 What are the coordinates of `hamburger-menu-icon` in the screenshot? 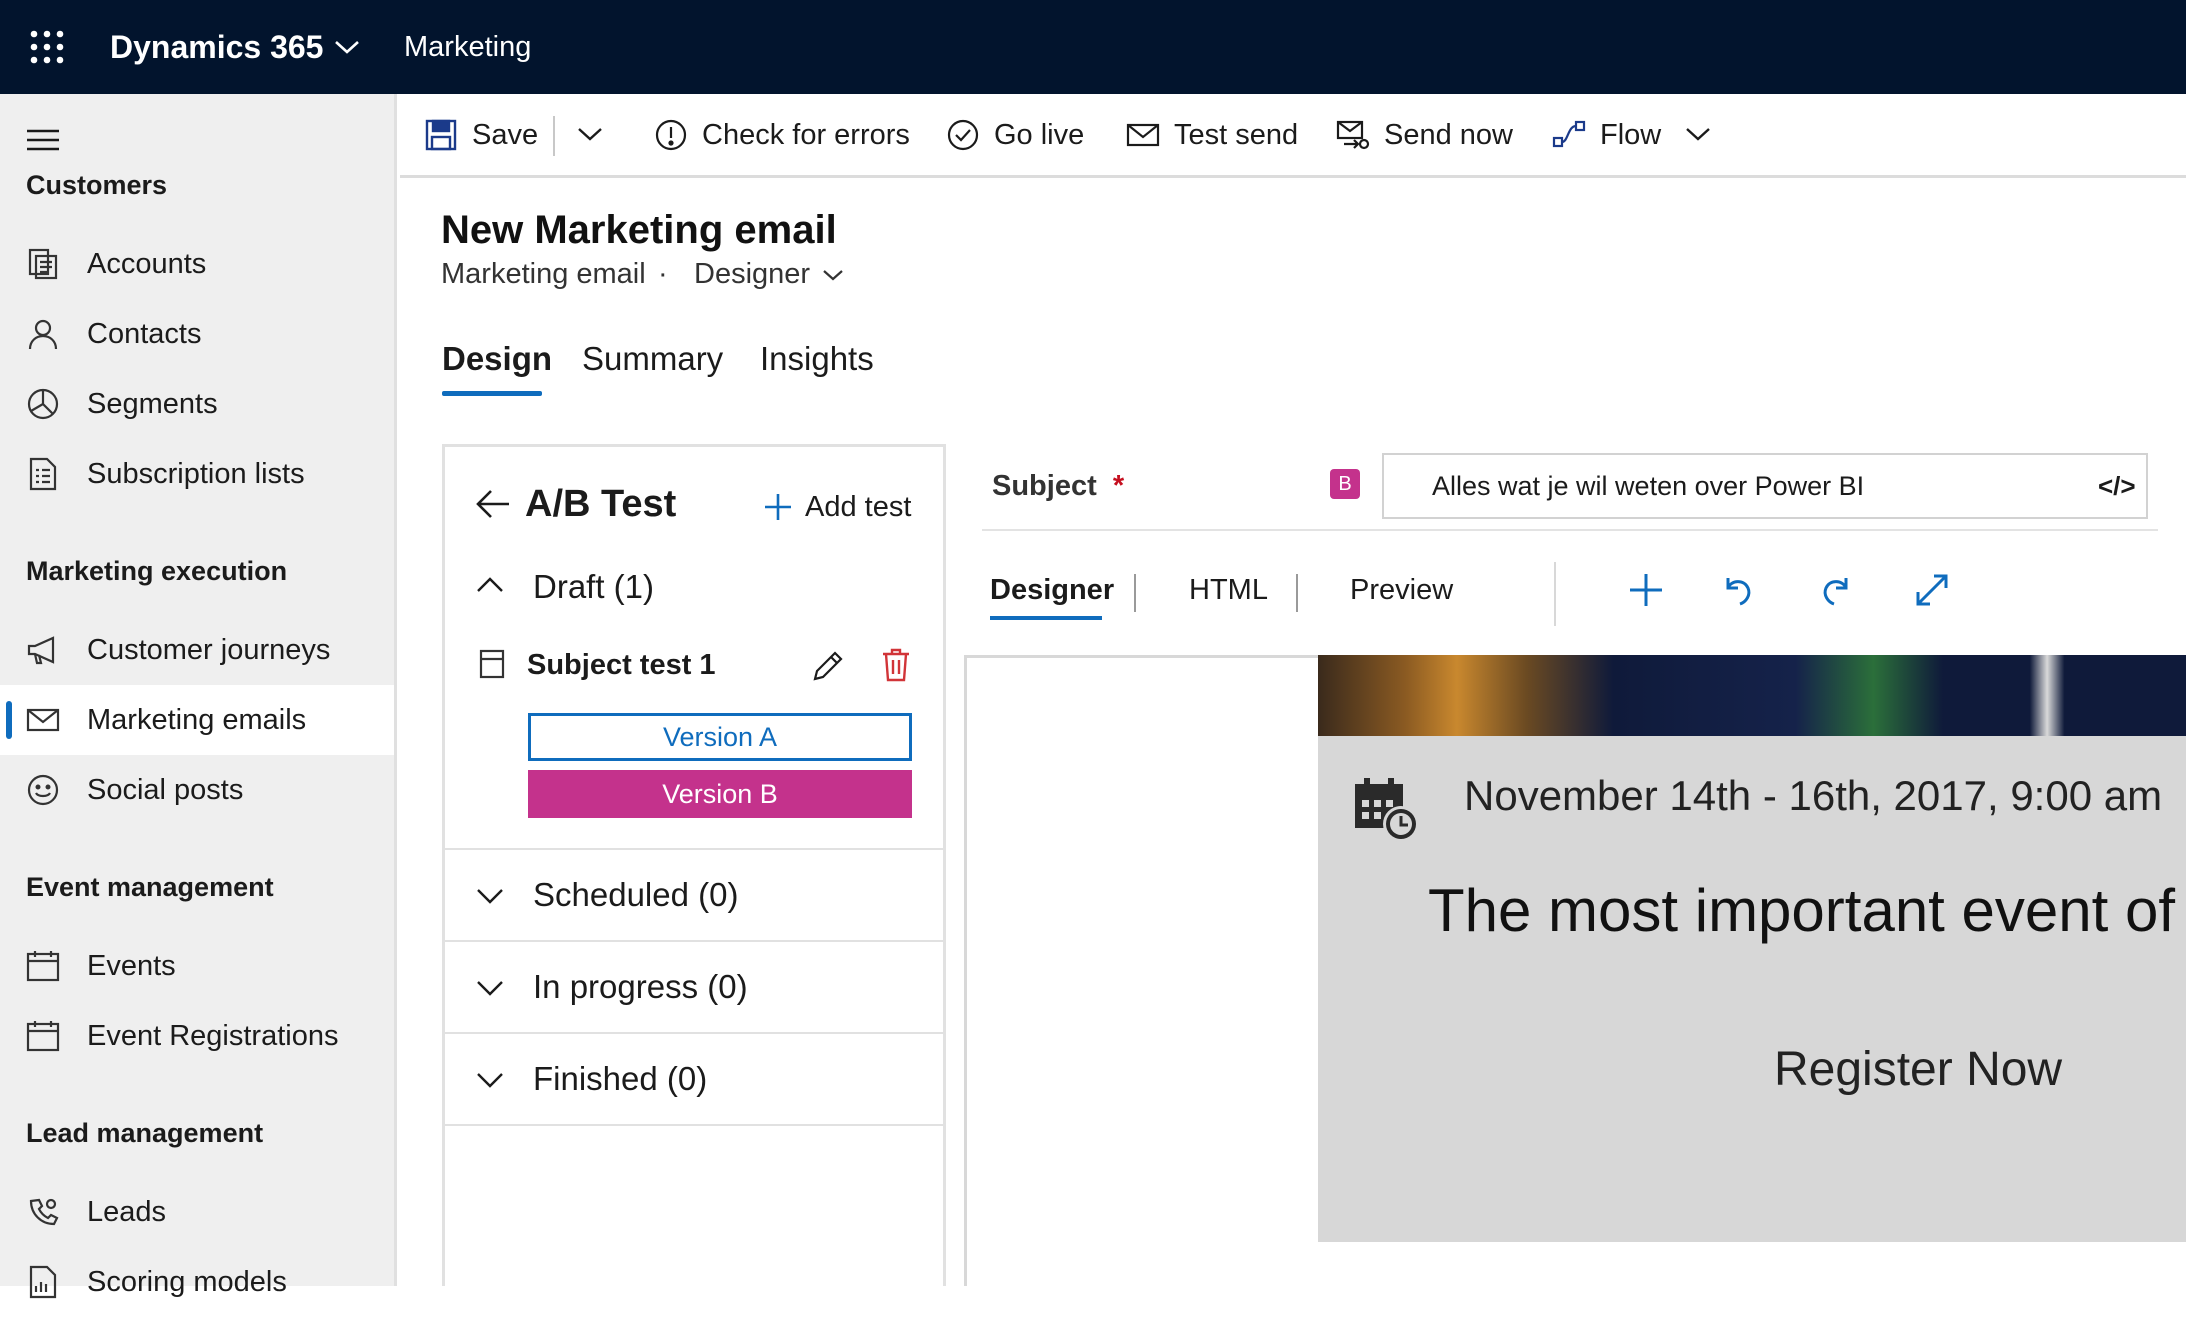 It's located at (43, 140).